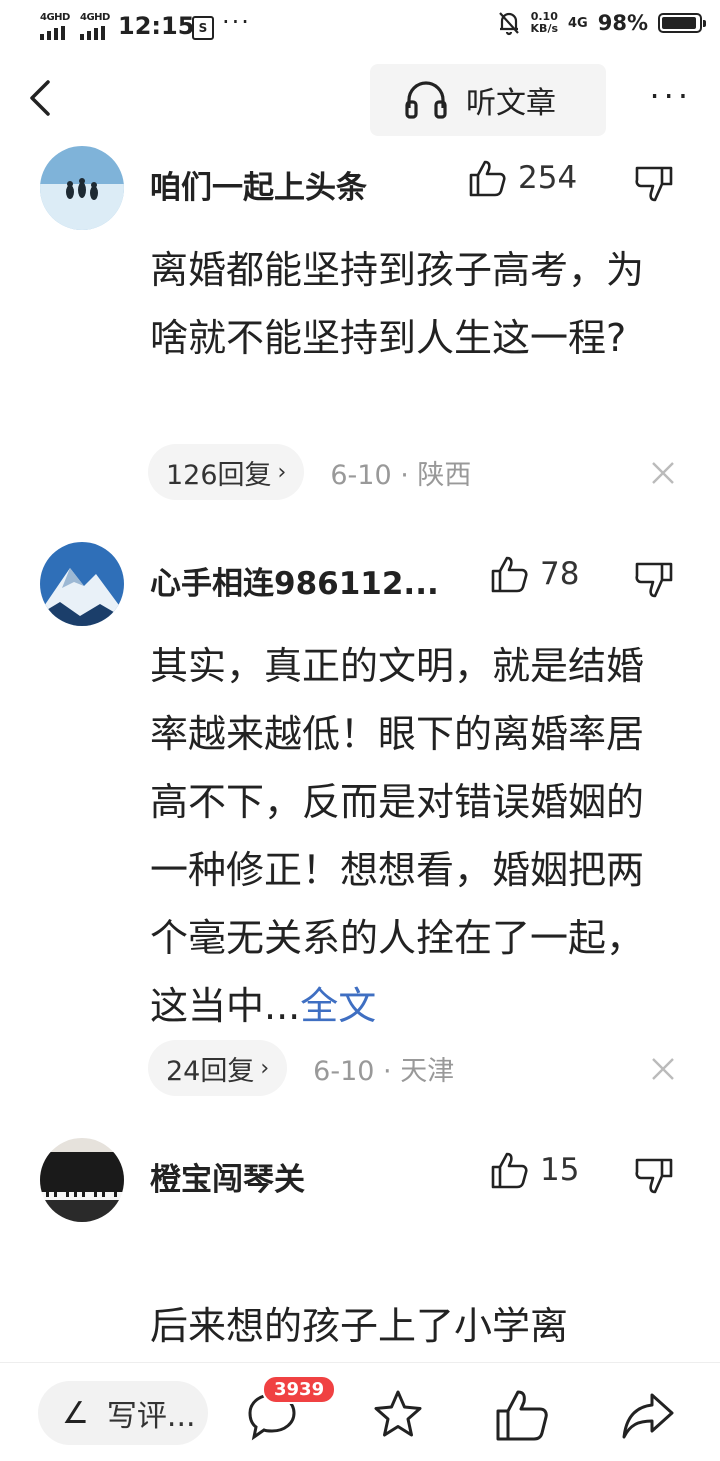  I want to click on reply-count: 24回复, so click(210, 1071).